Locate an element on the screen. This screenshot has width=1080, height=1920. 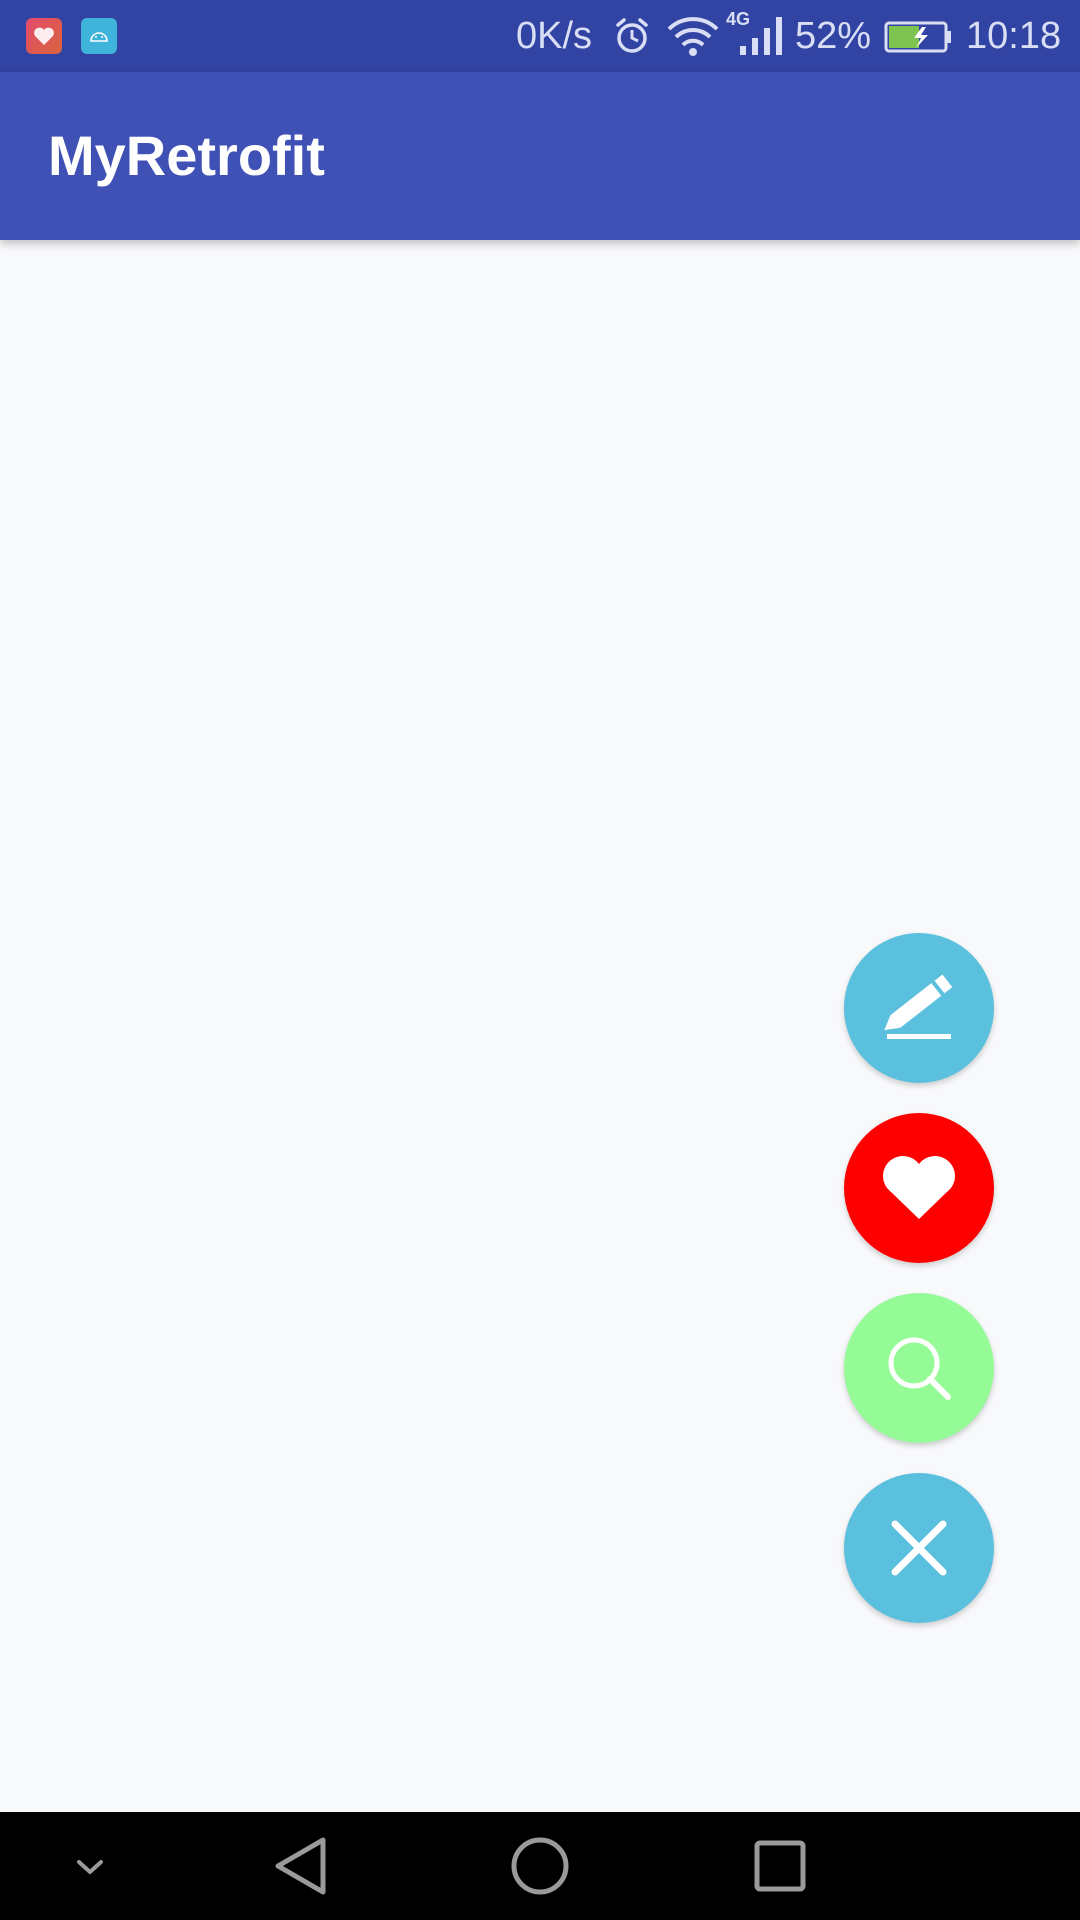
close-button is located at coordinates (919, 1548).